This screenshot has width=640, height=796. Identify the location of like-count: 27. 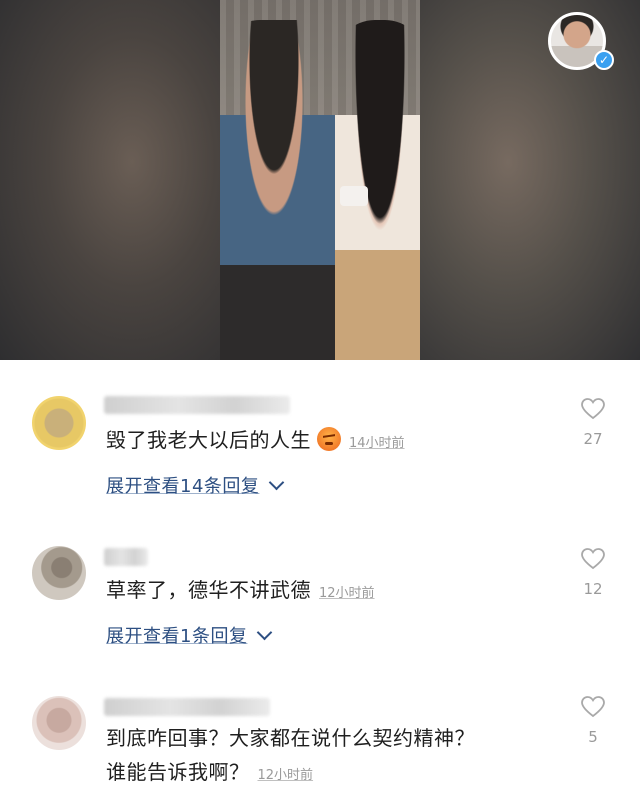
(593, 439).